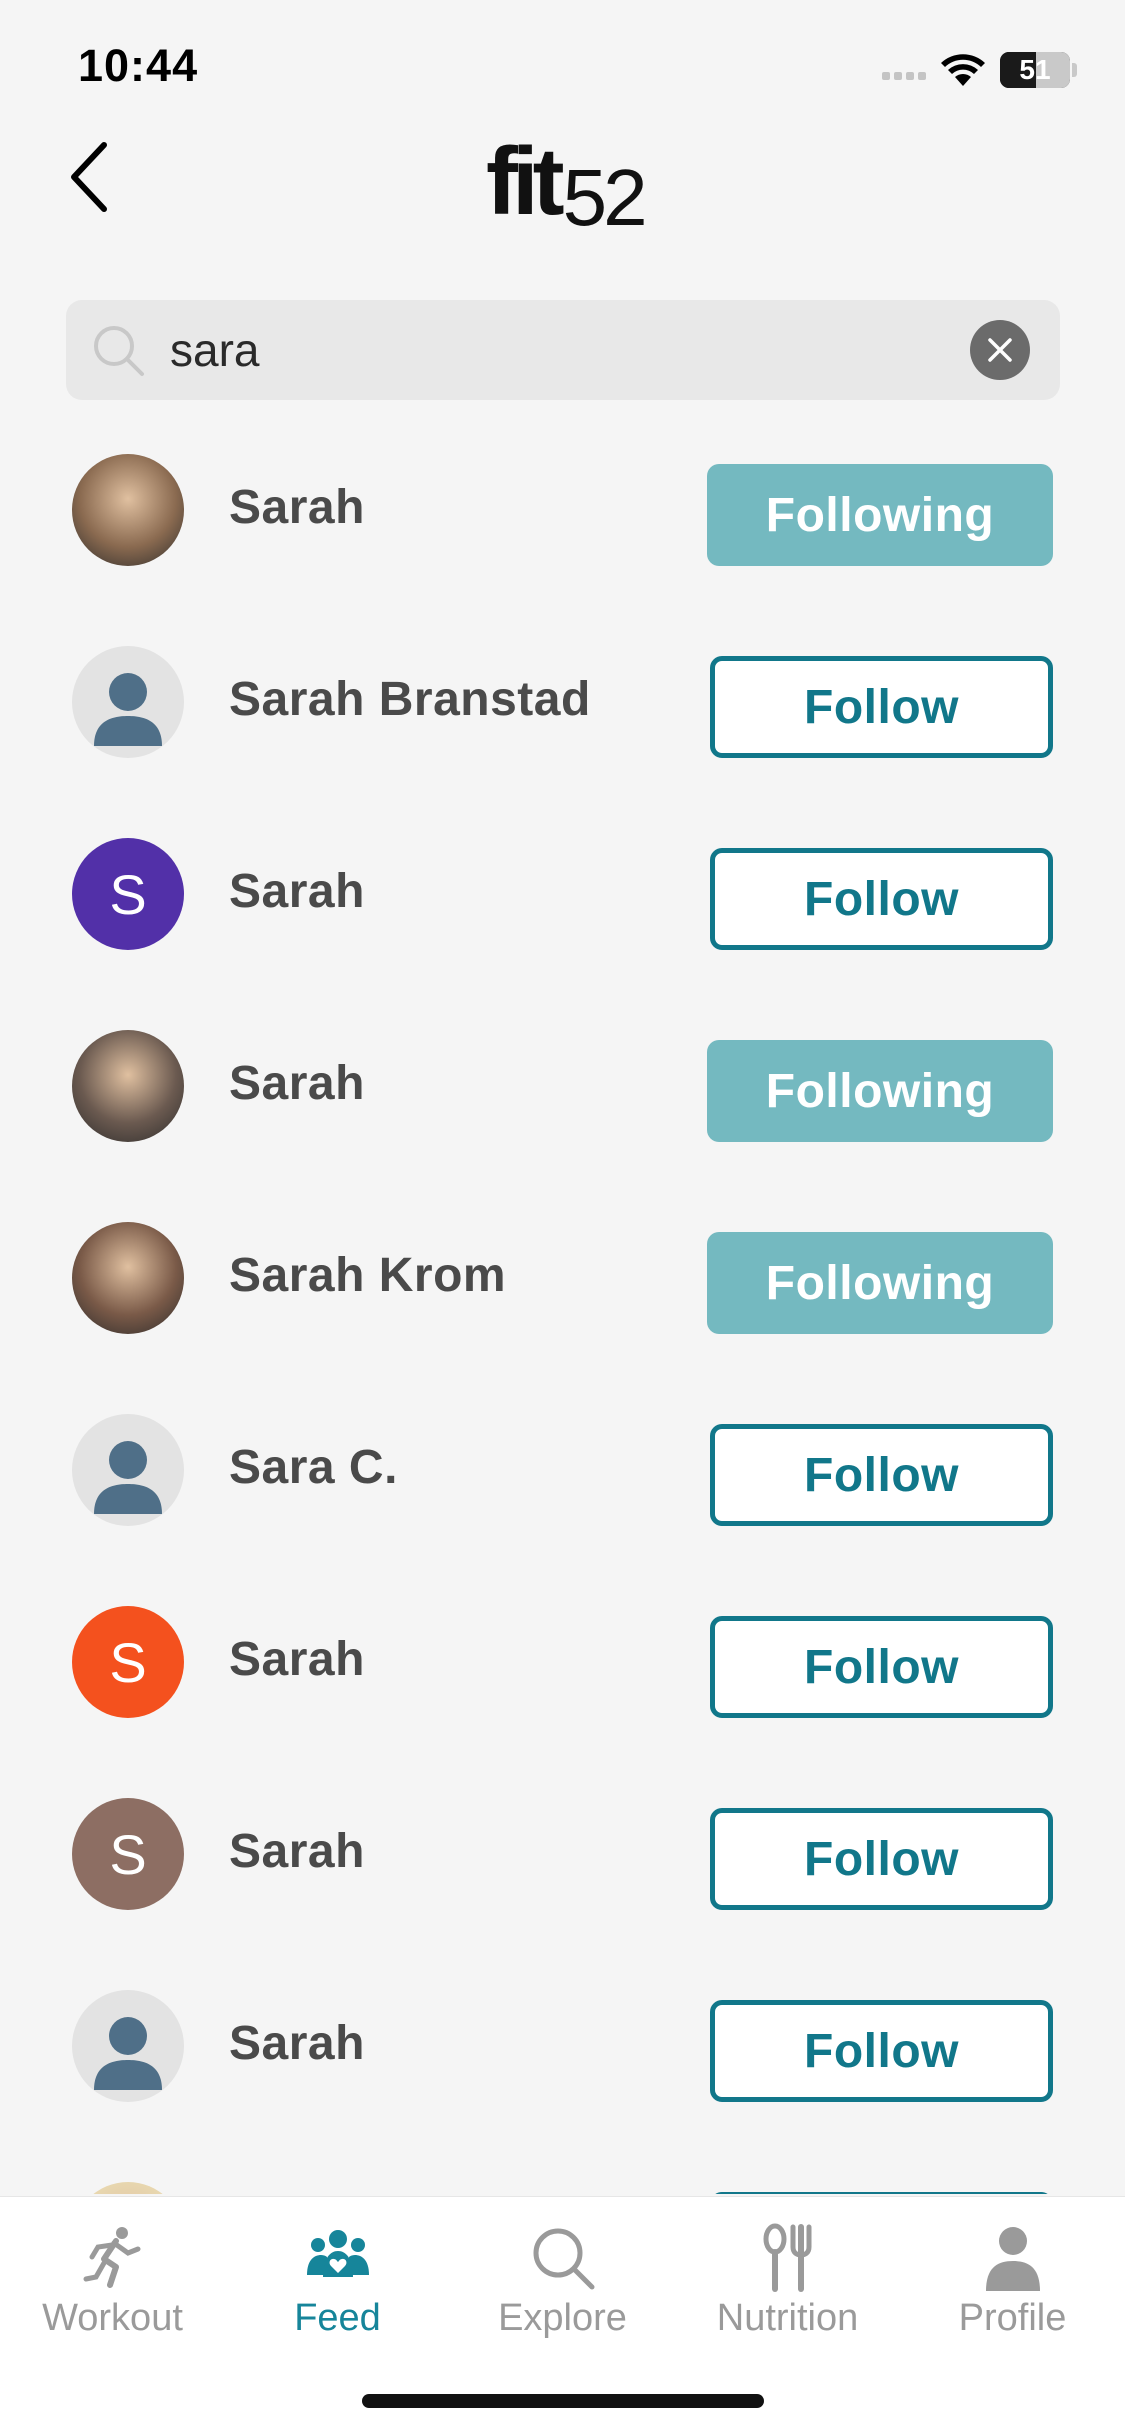  I want to click on app-logo: fit 52, so click(567, 179).